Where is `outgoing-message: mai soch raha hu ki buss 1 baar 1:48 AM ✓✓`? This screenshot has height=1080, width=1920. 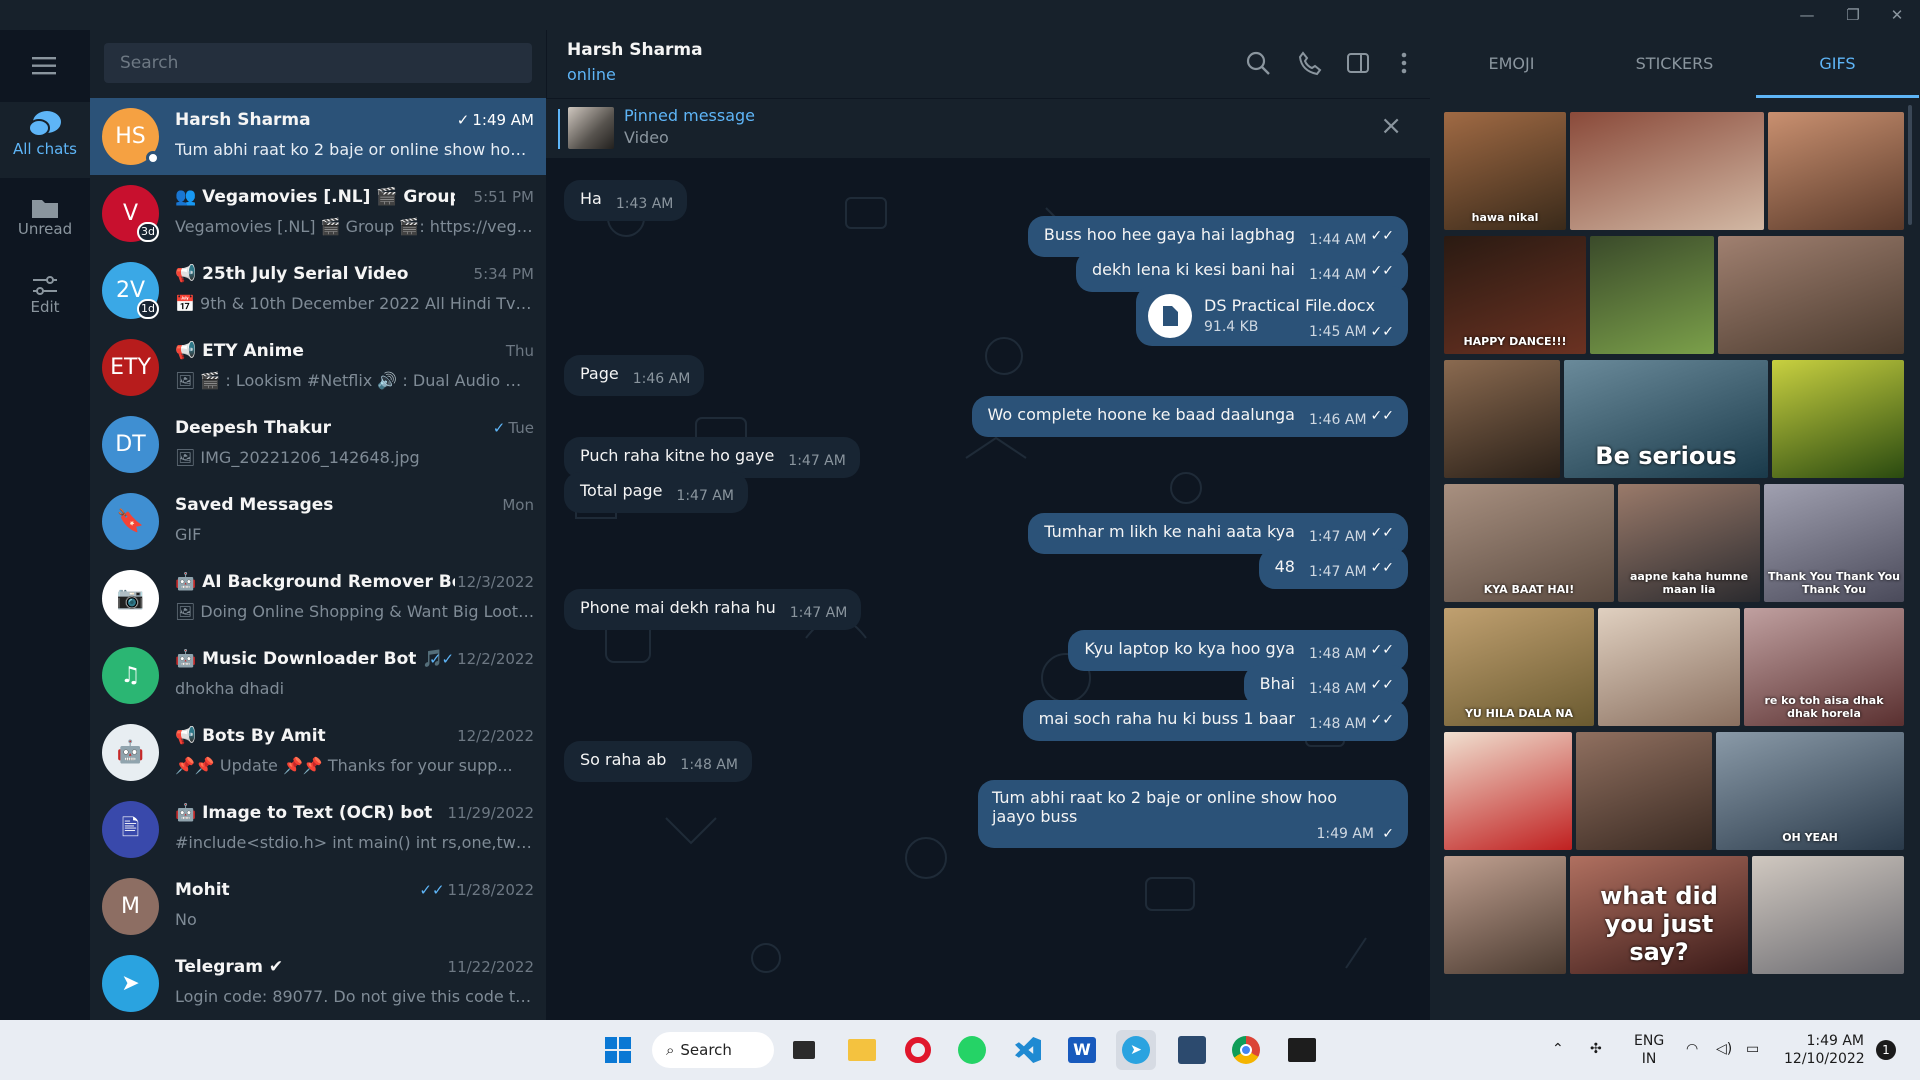 outgoing-message: mai soch raha hu ki buss 1 baar 1:48 AM ✓✓ is located at coordinates (1215, 720).